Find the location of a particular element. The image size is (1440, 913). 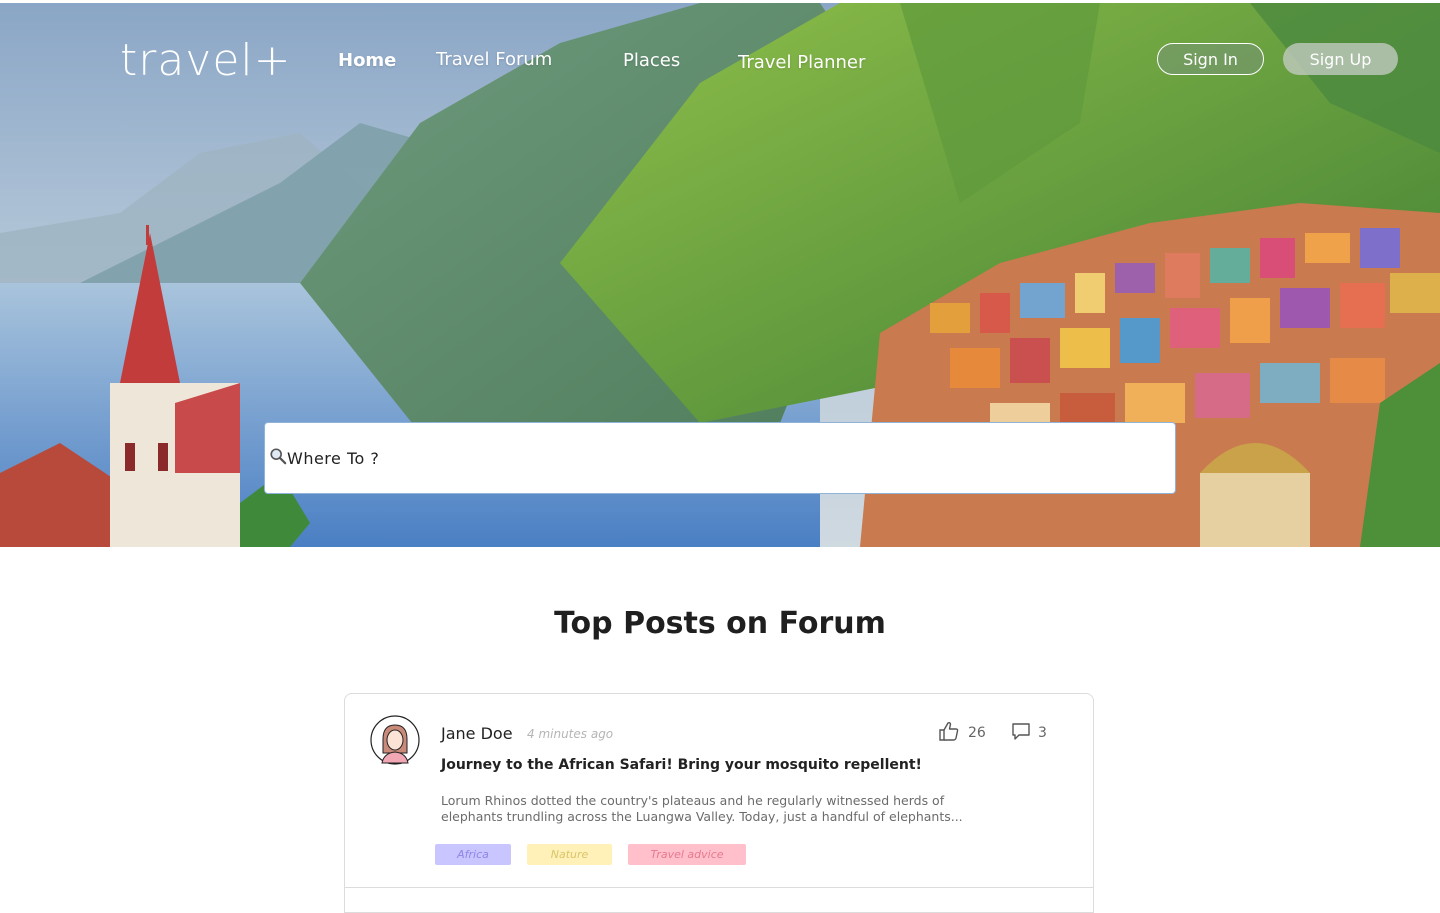

sign-in-label: Sign In is located at coordinates (1210, 59).